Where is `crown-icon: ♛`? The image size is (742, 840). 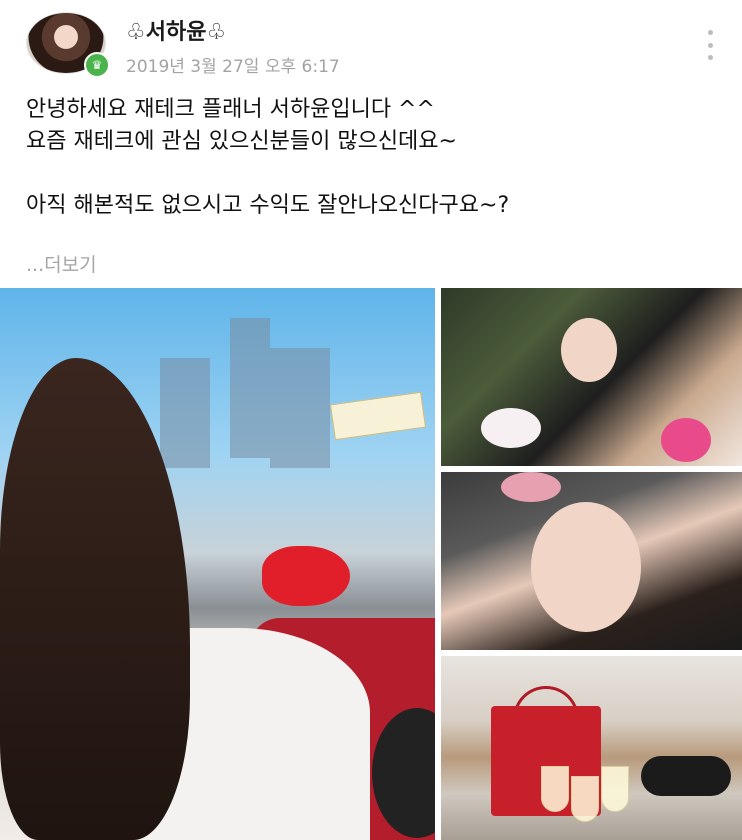
crown-icon: ♛ is located at coordinates (97, 65).